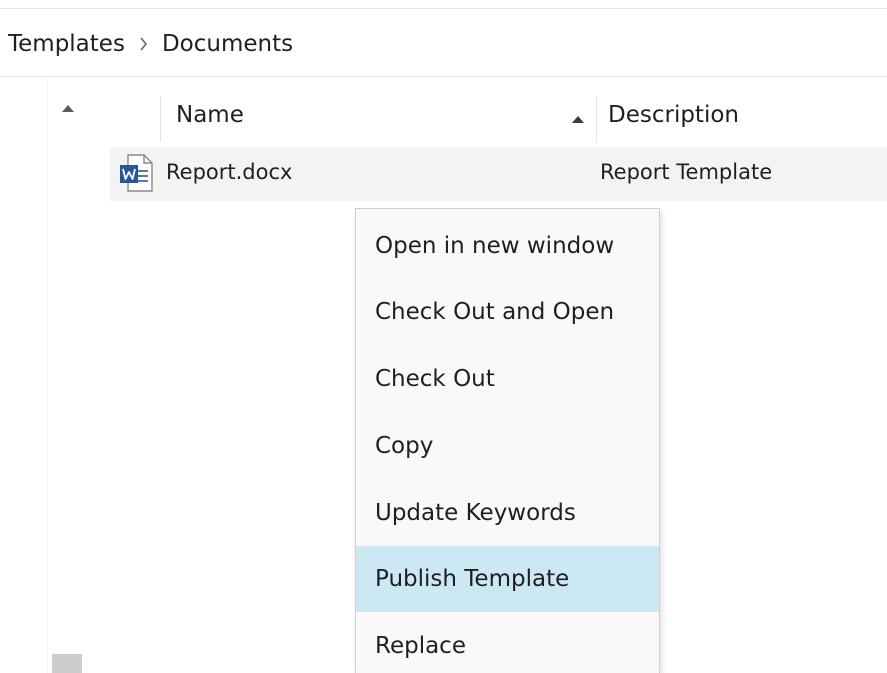  Describe the element at coordinates (67, 663) in the screenshot. I see `scrollbar-thumb` at that location.